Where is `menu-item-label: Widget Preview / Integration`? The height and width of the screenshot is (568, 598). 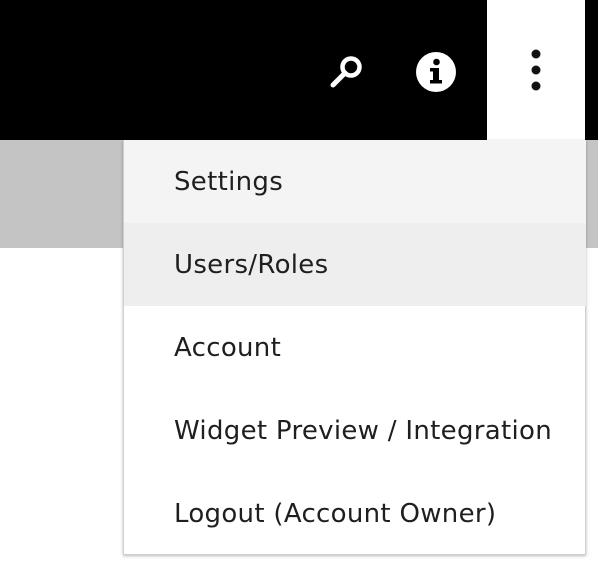
menu-item-label: Widget Preview / Integration is located at coordinates (363, 430).